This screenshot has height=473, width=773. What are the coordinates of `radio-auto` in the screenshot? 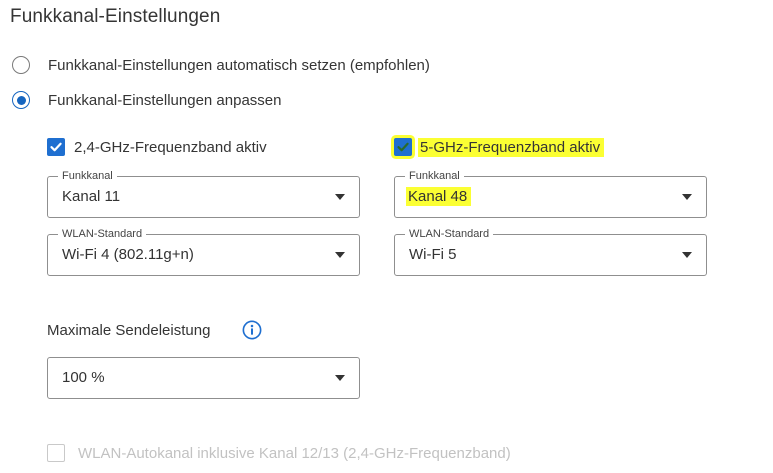 It's located at (21, 65).